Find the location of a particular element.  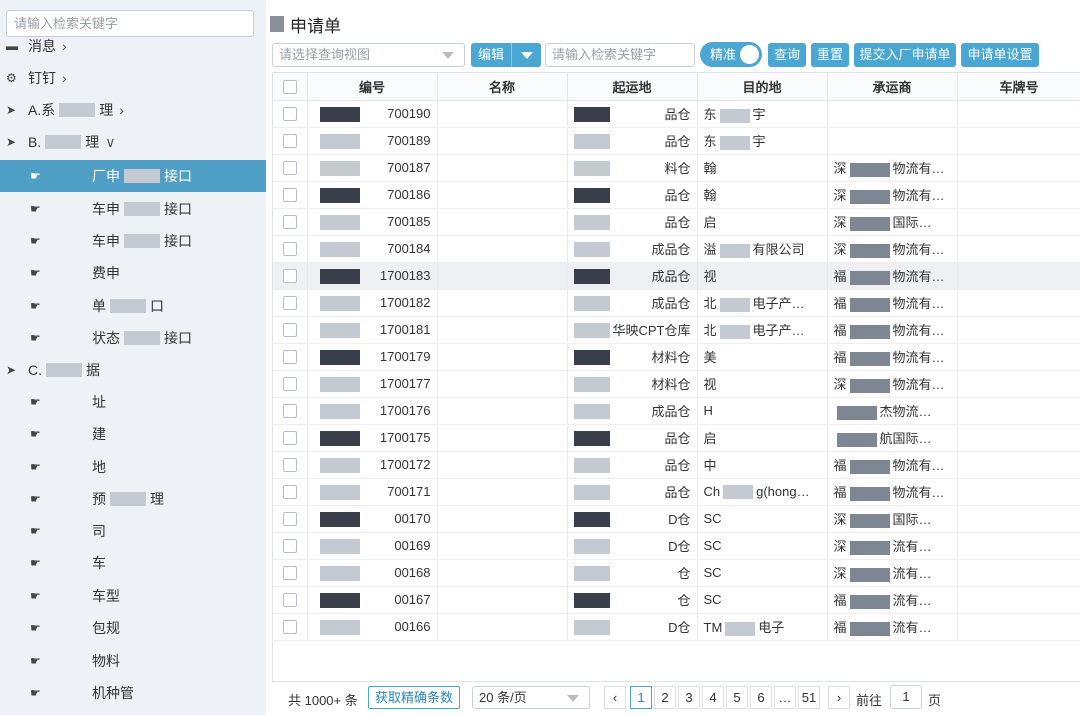

sidebar-item: ▬ 消息 › is located at coordinates (133, 46).